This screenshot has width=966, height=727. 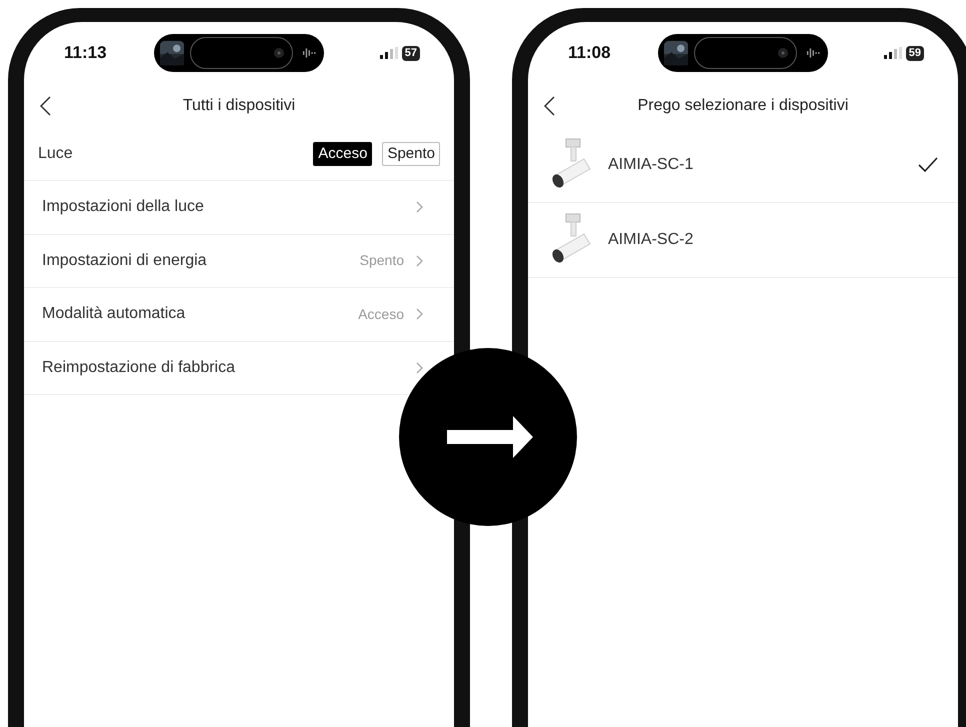 I want to click on screen-title: Prego selezionare i dispositivi, so click(x=743, y=106).